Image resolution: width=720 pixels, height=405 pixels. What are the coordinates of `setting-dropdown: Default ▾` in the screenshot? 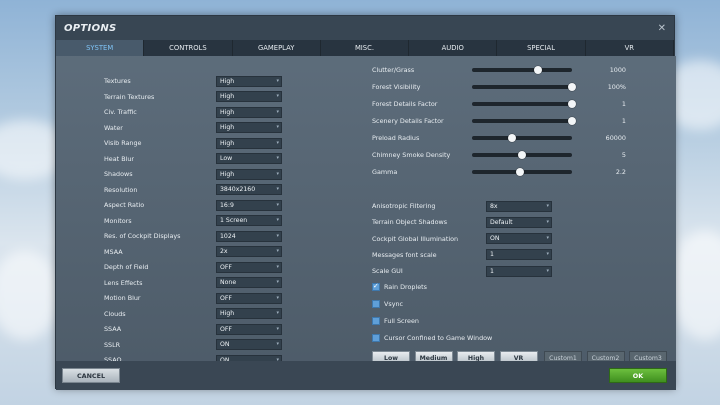 It's located at (519, 222).